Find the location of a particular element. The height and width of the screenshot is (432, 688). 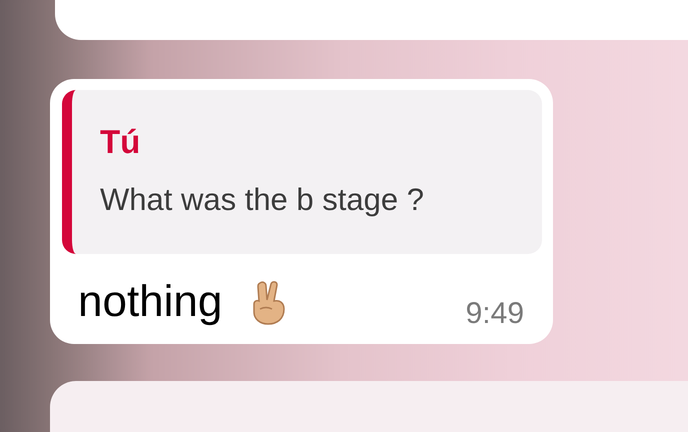

quote-text: What was the b stage ? is located at coordinates (262, 200).